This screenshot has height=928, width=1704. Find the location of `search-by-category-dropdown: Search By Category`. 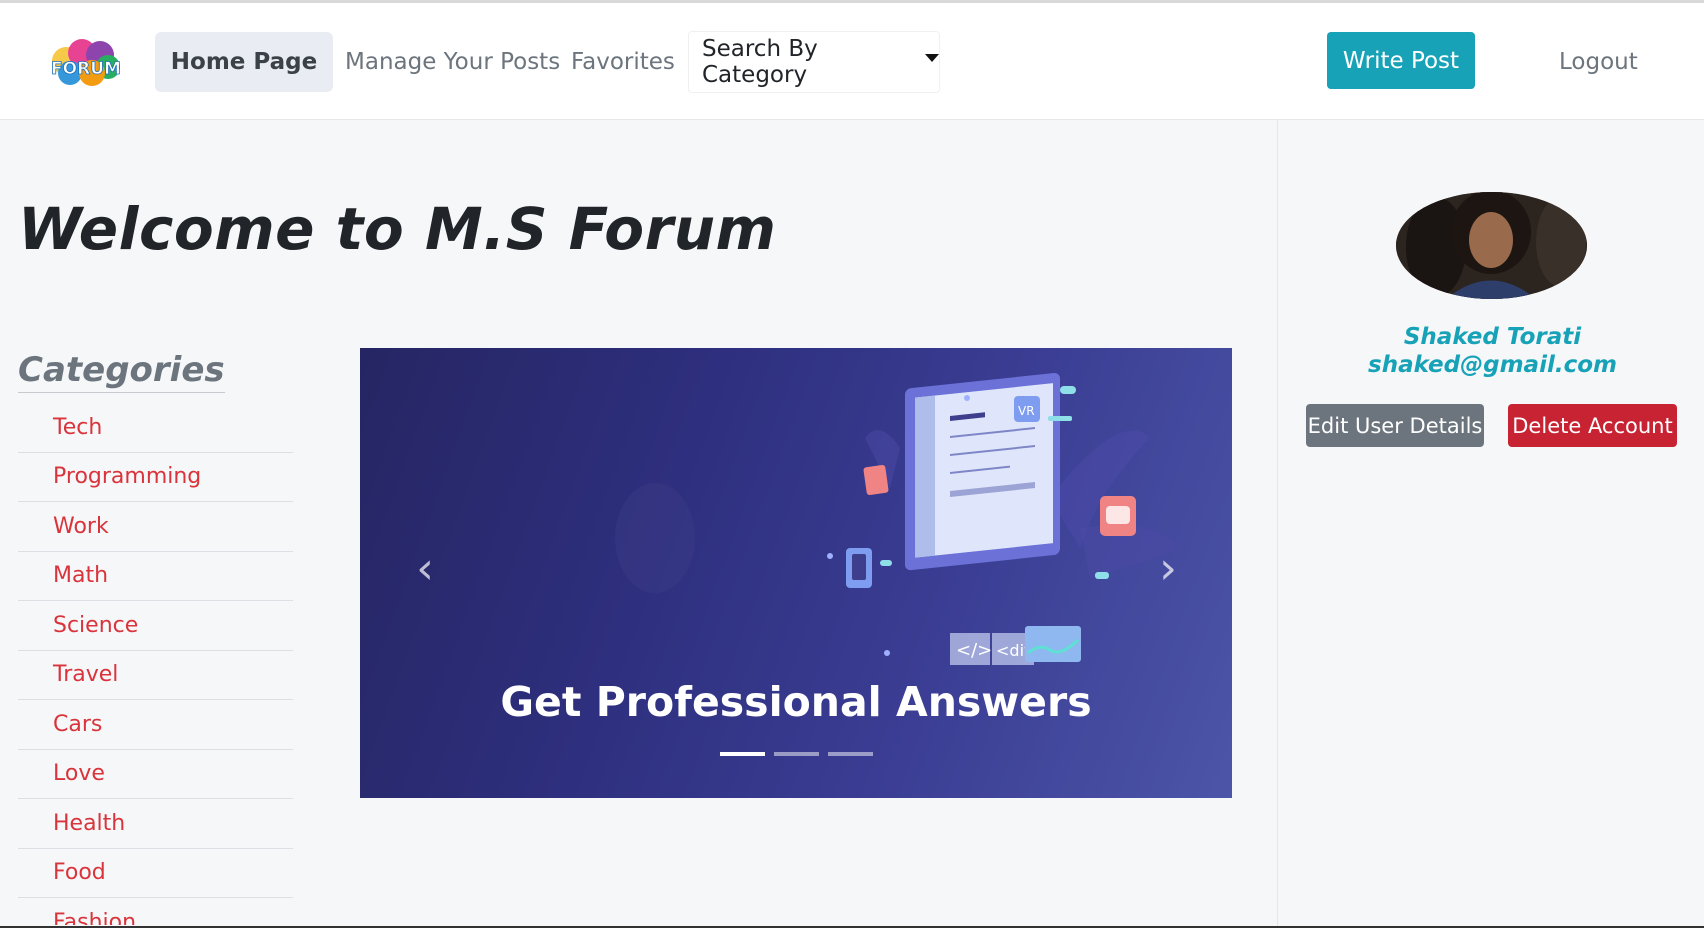

search-by-category-dropdown: Search By Category is located at coordinates (814, 62).